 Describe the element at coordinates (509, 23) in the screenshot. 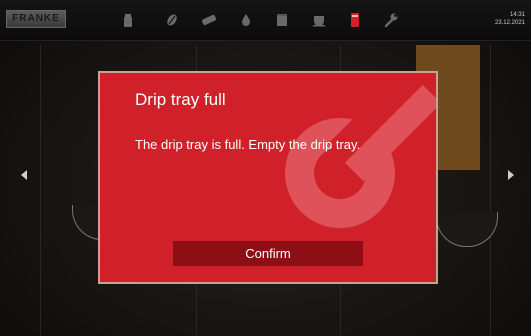

I see `clock-date: 23.12.2021` at that location.